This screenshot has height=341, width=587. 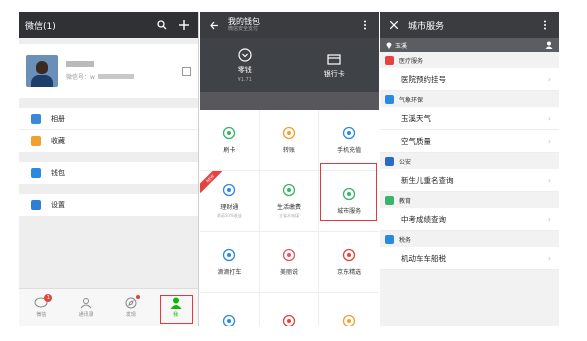 I want to click on tab-contacts: 通讯录, so click(x=86, y=307).